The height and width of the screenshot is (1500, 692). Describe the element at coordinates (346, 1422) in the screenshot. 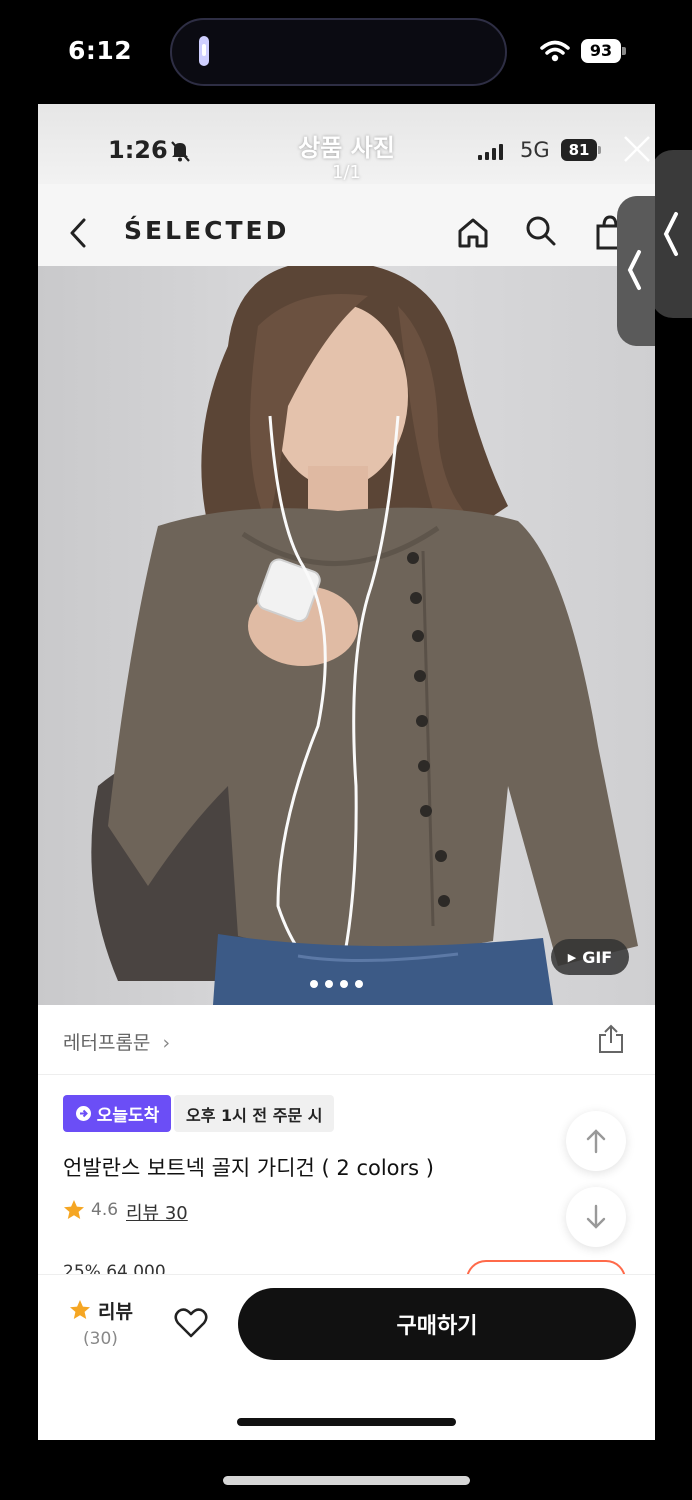

I see `screenshot-home-indicator` at that location.